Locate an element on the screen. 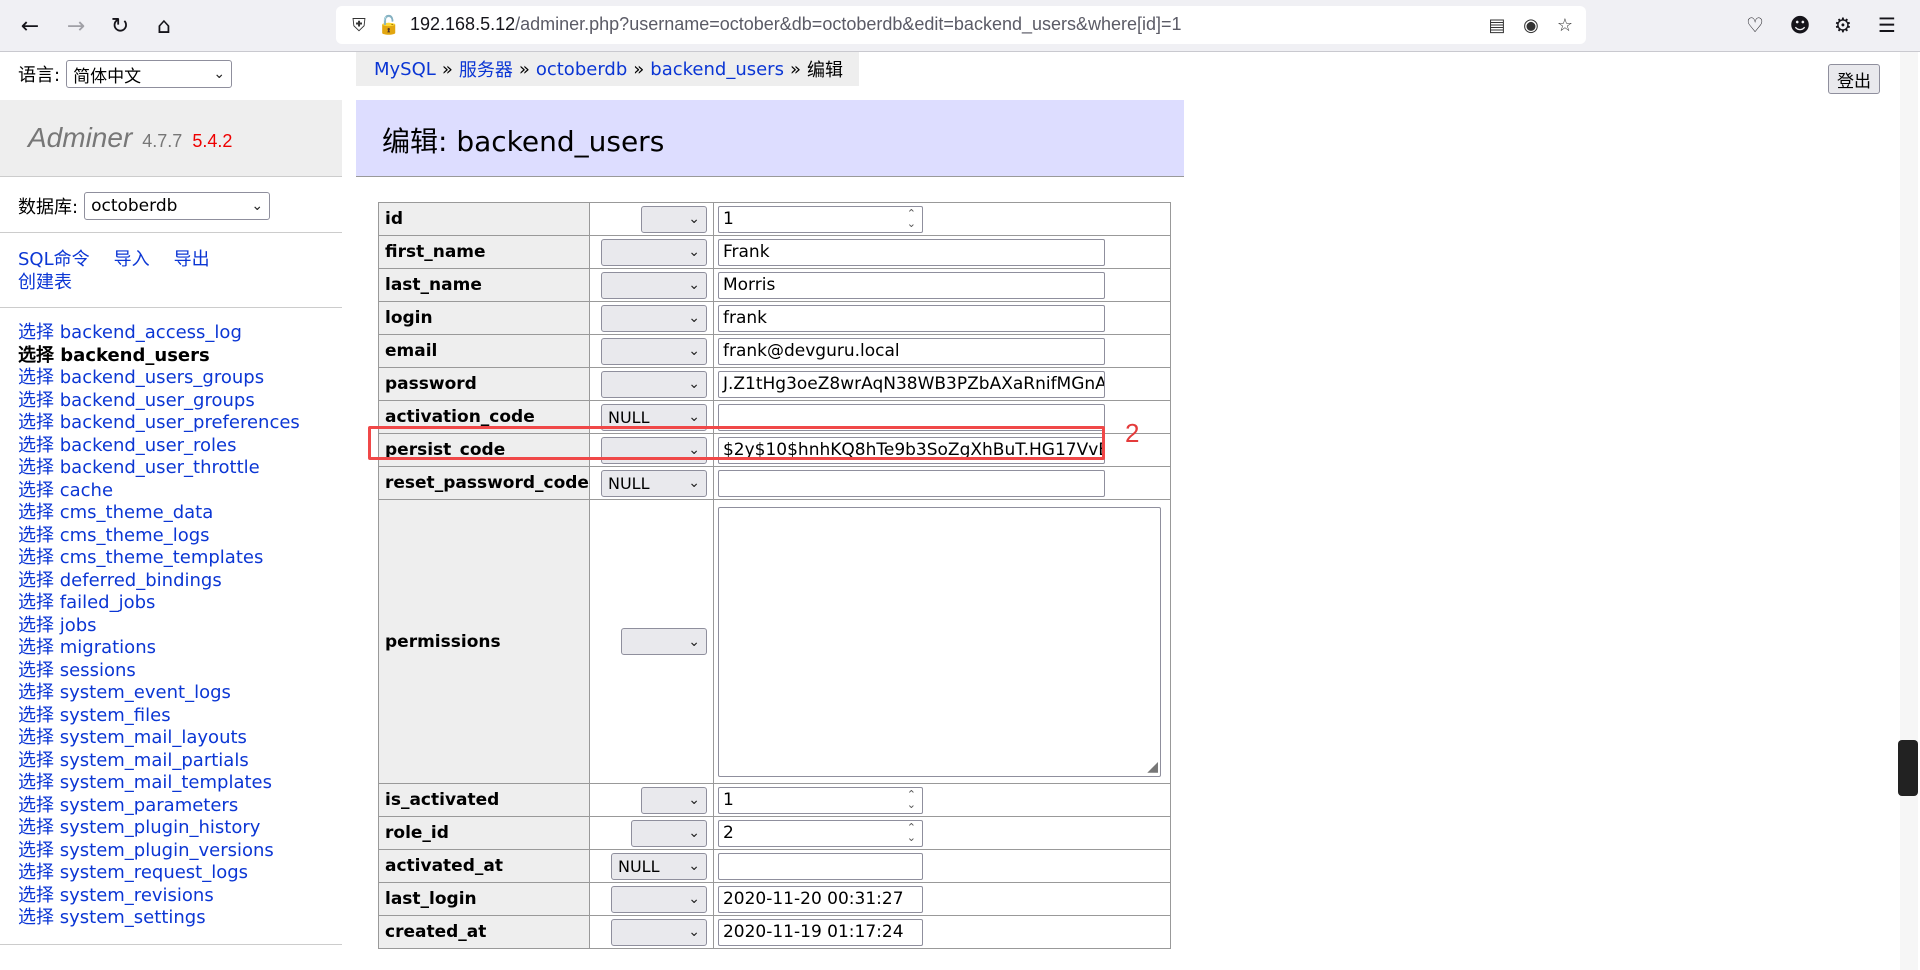  logout-button: 登出 is located at coordinates (1854, 79).